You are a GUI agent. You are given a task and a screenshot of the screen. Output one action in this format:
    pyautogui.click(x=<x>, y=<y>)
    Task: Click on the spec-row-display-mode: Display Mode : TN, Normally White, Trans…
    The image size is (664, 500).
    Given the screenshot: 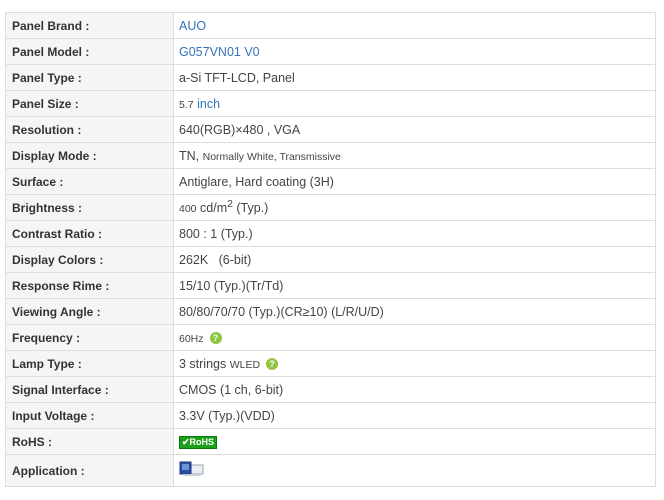 What is the action you would take?
    pyautogui.click(x=330, y=155)
    